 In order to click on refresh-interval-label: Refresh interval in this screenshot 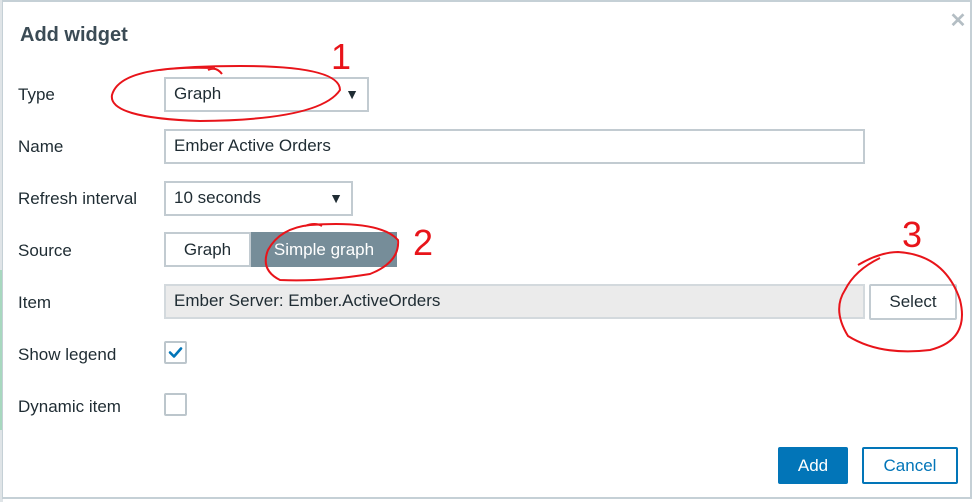, I will do `click(78, 198)`.